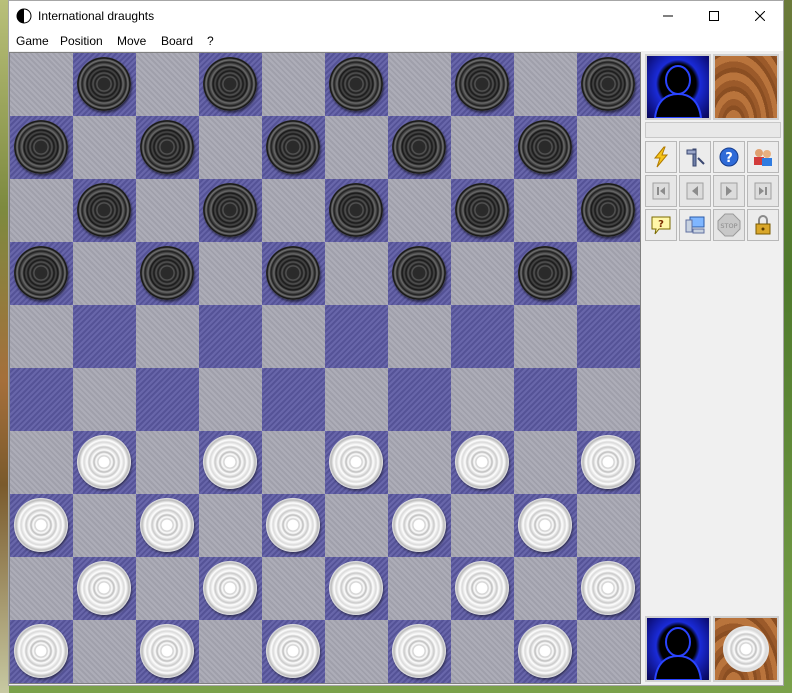 This screenshot has width=792, height=693. What do you see at coordinates (678, 649) in the screenshot?
I see `bottom-player-avatar` at bounding box center [678, 649].